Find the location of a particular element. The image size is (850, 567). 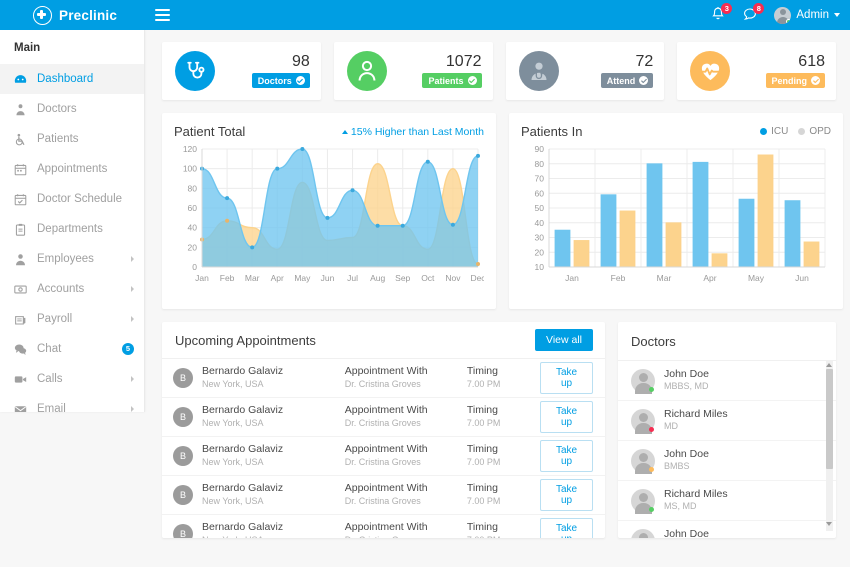

sidebar-item-calls: Calls is located at coordinates (72, 379).